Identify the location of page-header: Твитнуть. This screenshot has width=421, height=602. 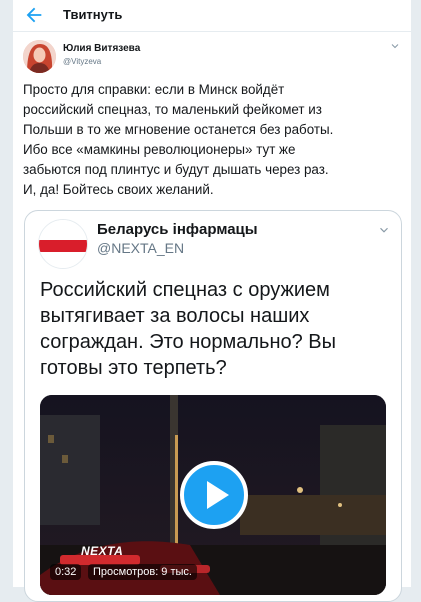
(212, 16).